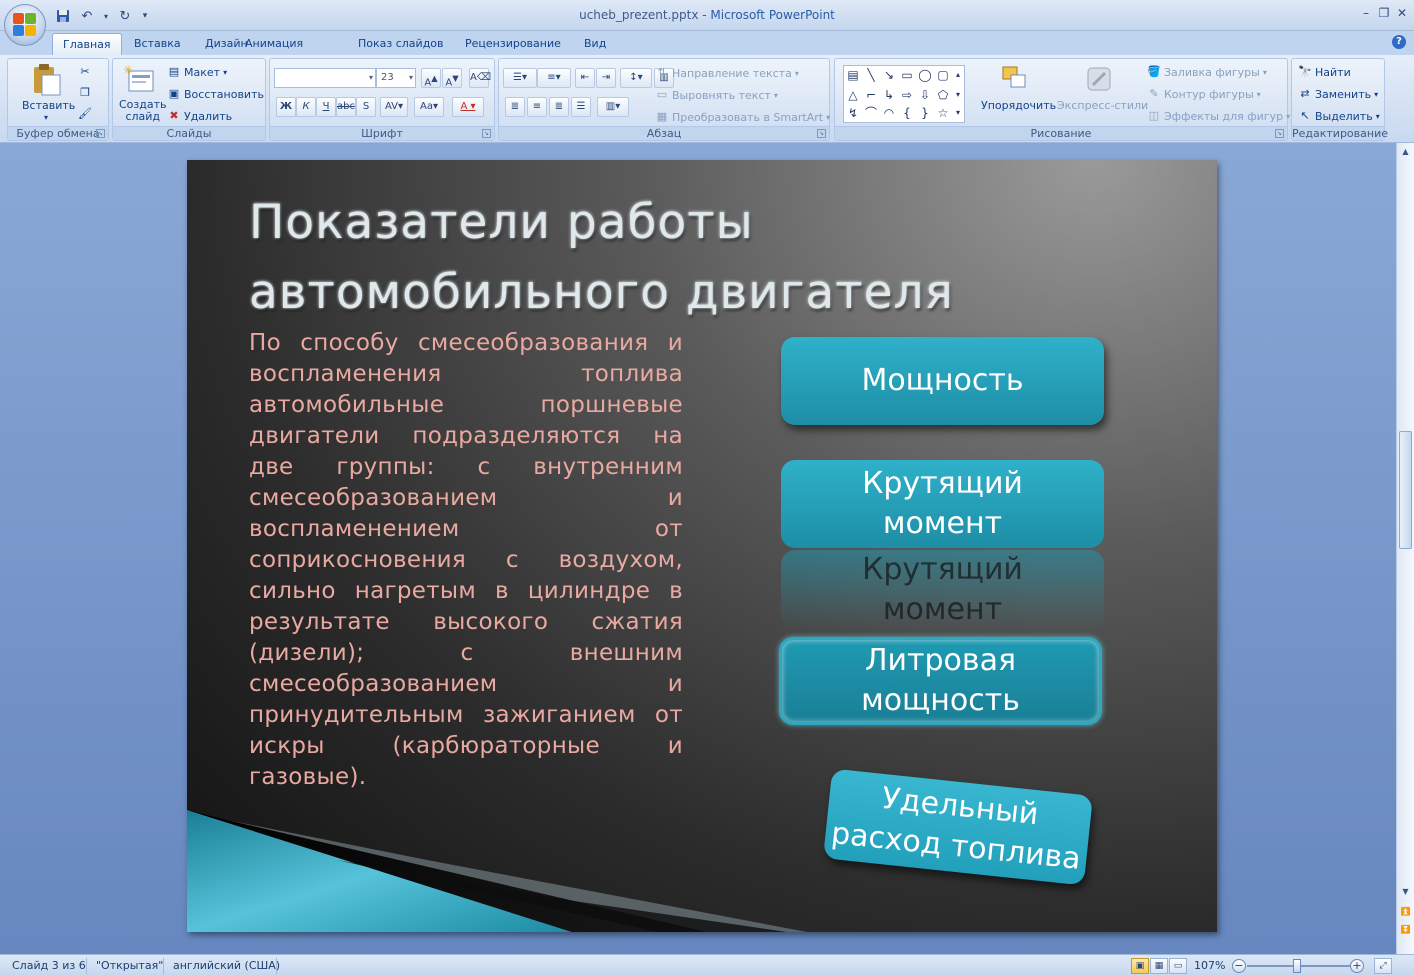  What do you see at coordinates (581, 107) in the screenshot?
I see `justify-icon: ☰` at bounding box center [581, 107].